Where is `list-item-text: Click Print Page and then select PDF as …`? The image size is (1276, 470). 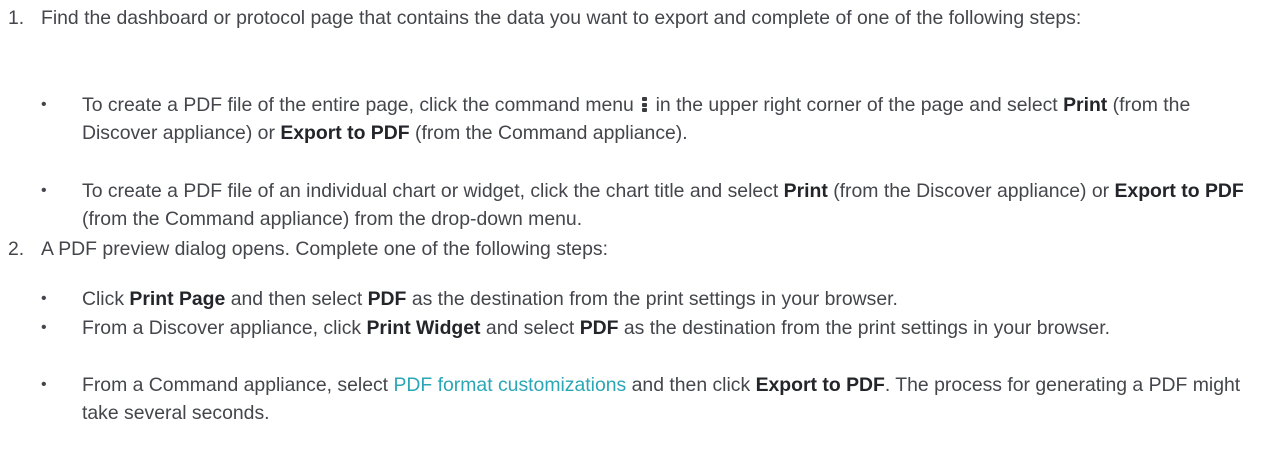 list-item-text: Click Print Page and then select PDF as … is located at coordinates (490, 299).